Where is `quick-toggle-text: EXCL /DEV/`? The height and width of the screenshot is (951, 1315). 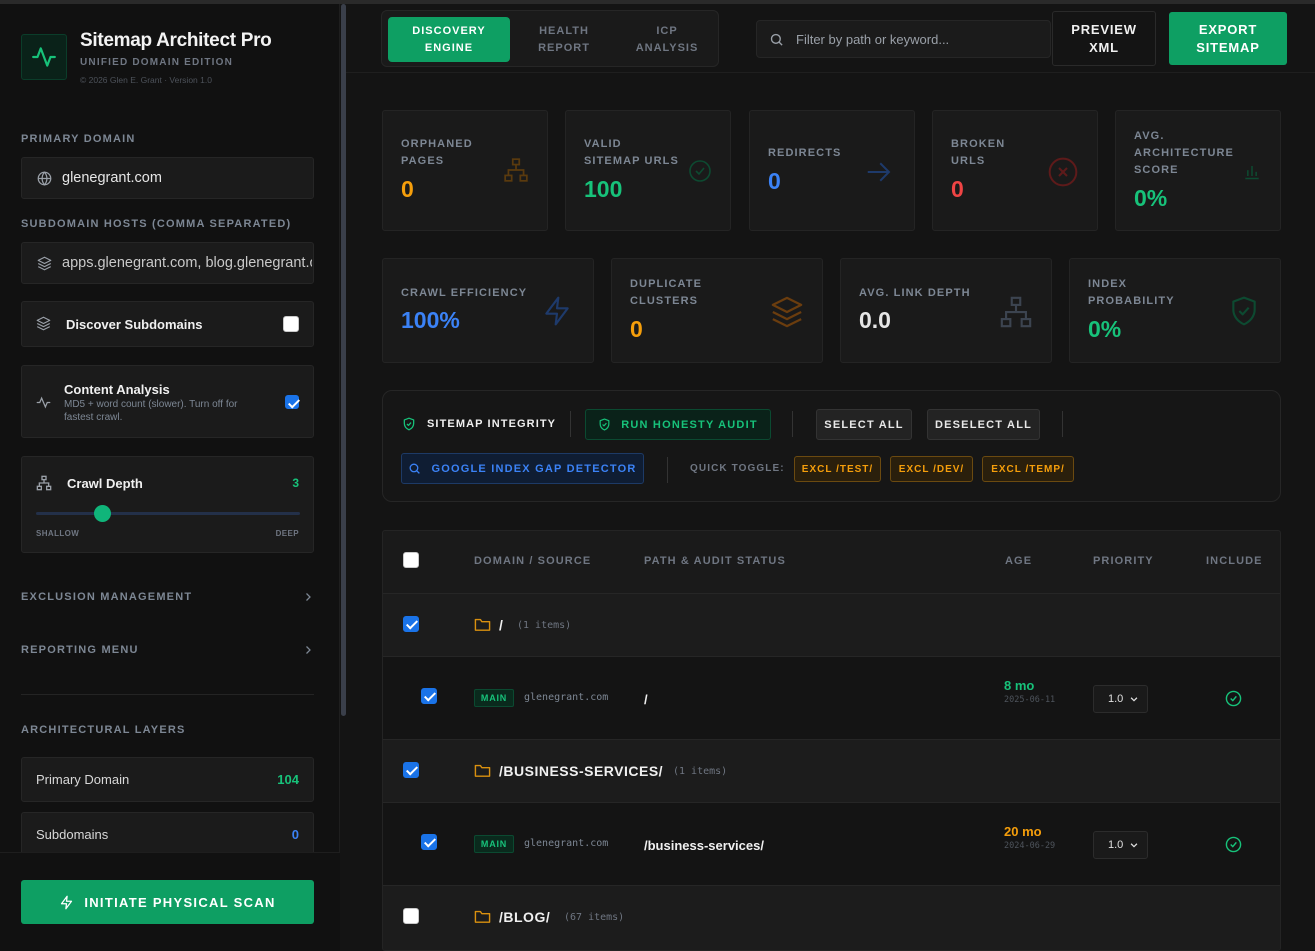 quick-toggle-text: EXCL /DEV/ is located at coordinates (931, 469).